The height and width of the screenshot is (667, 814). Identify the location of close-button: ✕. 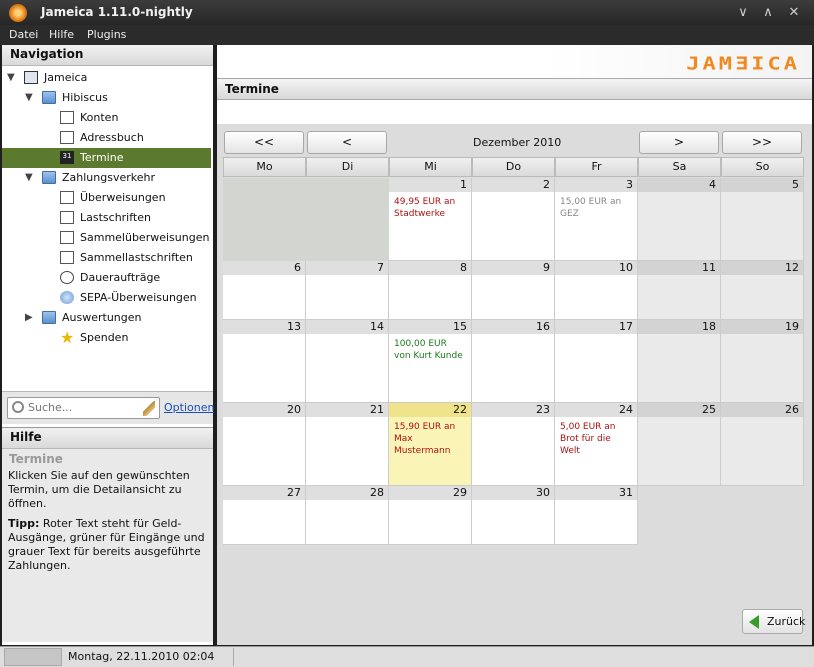
(794, 12).